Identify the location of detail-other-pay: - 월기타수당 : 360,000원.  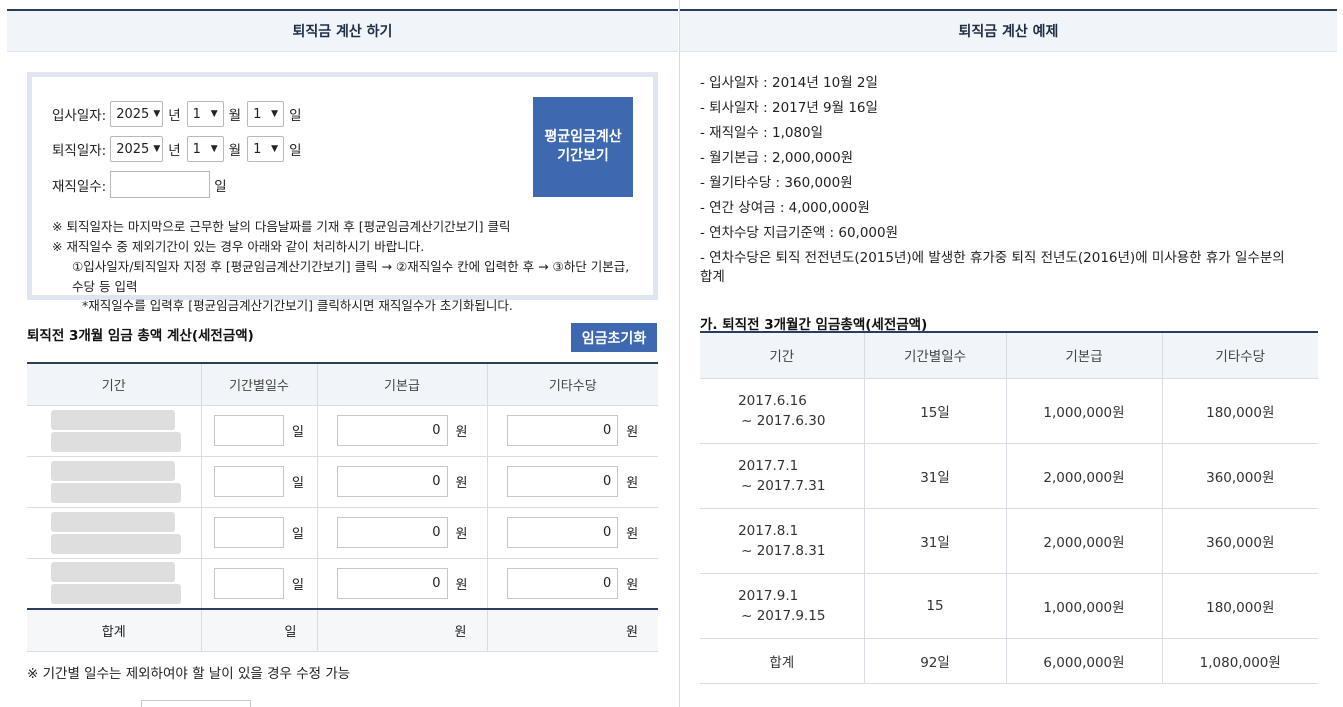
(776, 183).